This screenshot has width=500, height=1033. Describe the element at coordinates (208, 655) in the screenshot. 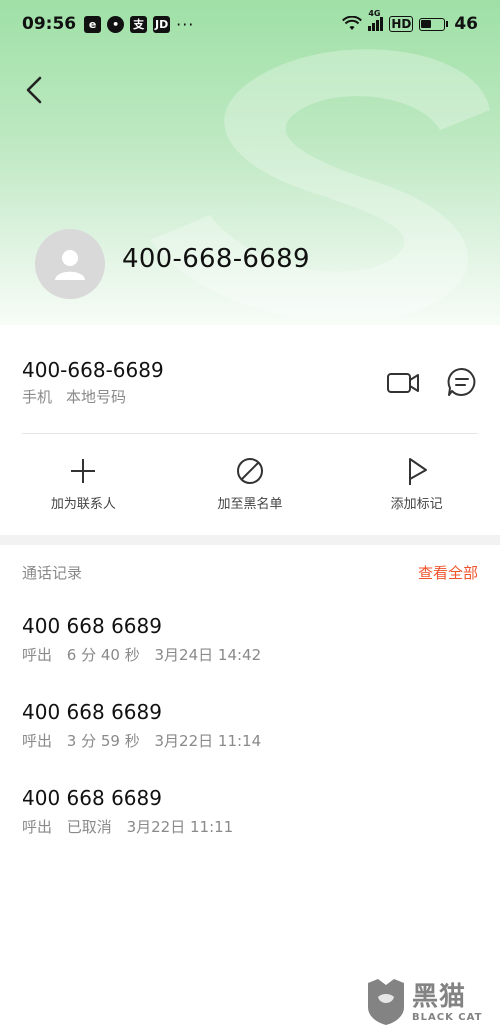

I see `call-time: 3月24日 14:42` at that location.